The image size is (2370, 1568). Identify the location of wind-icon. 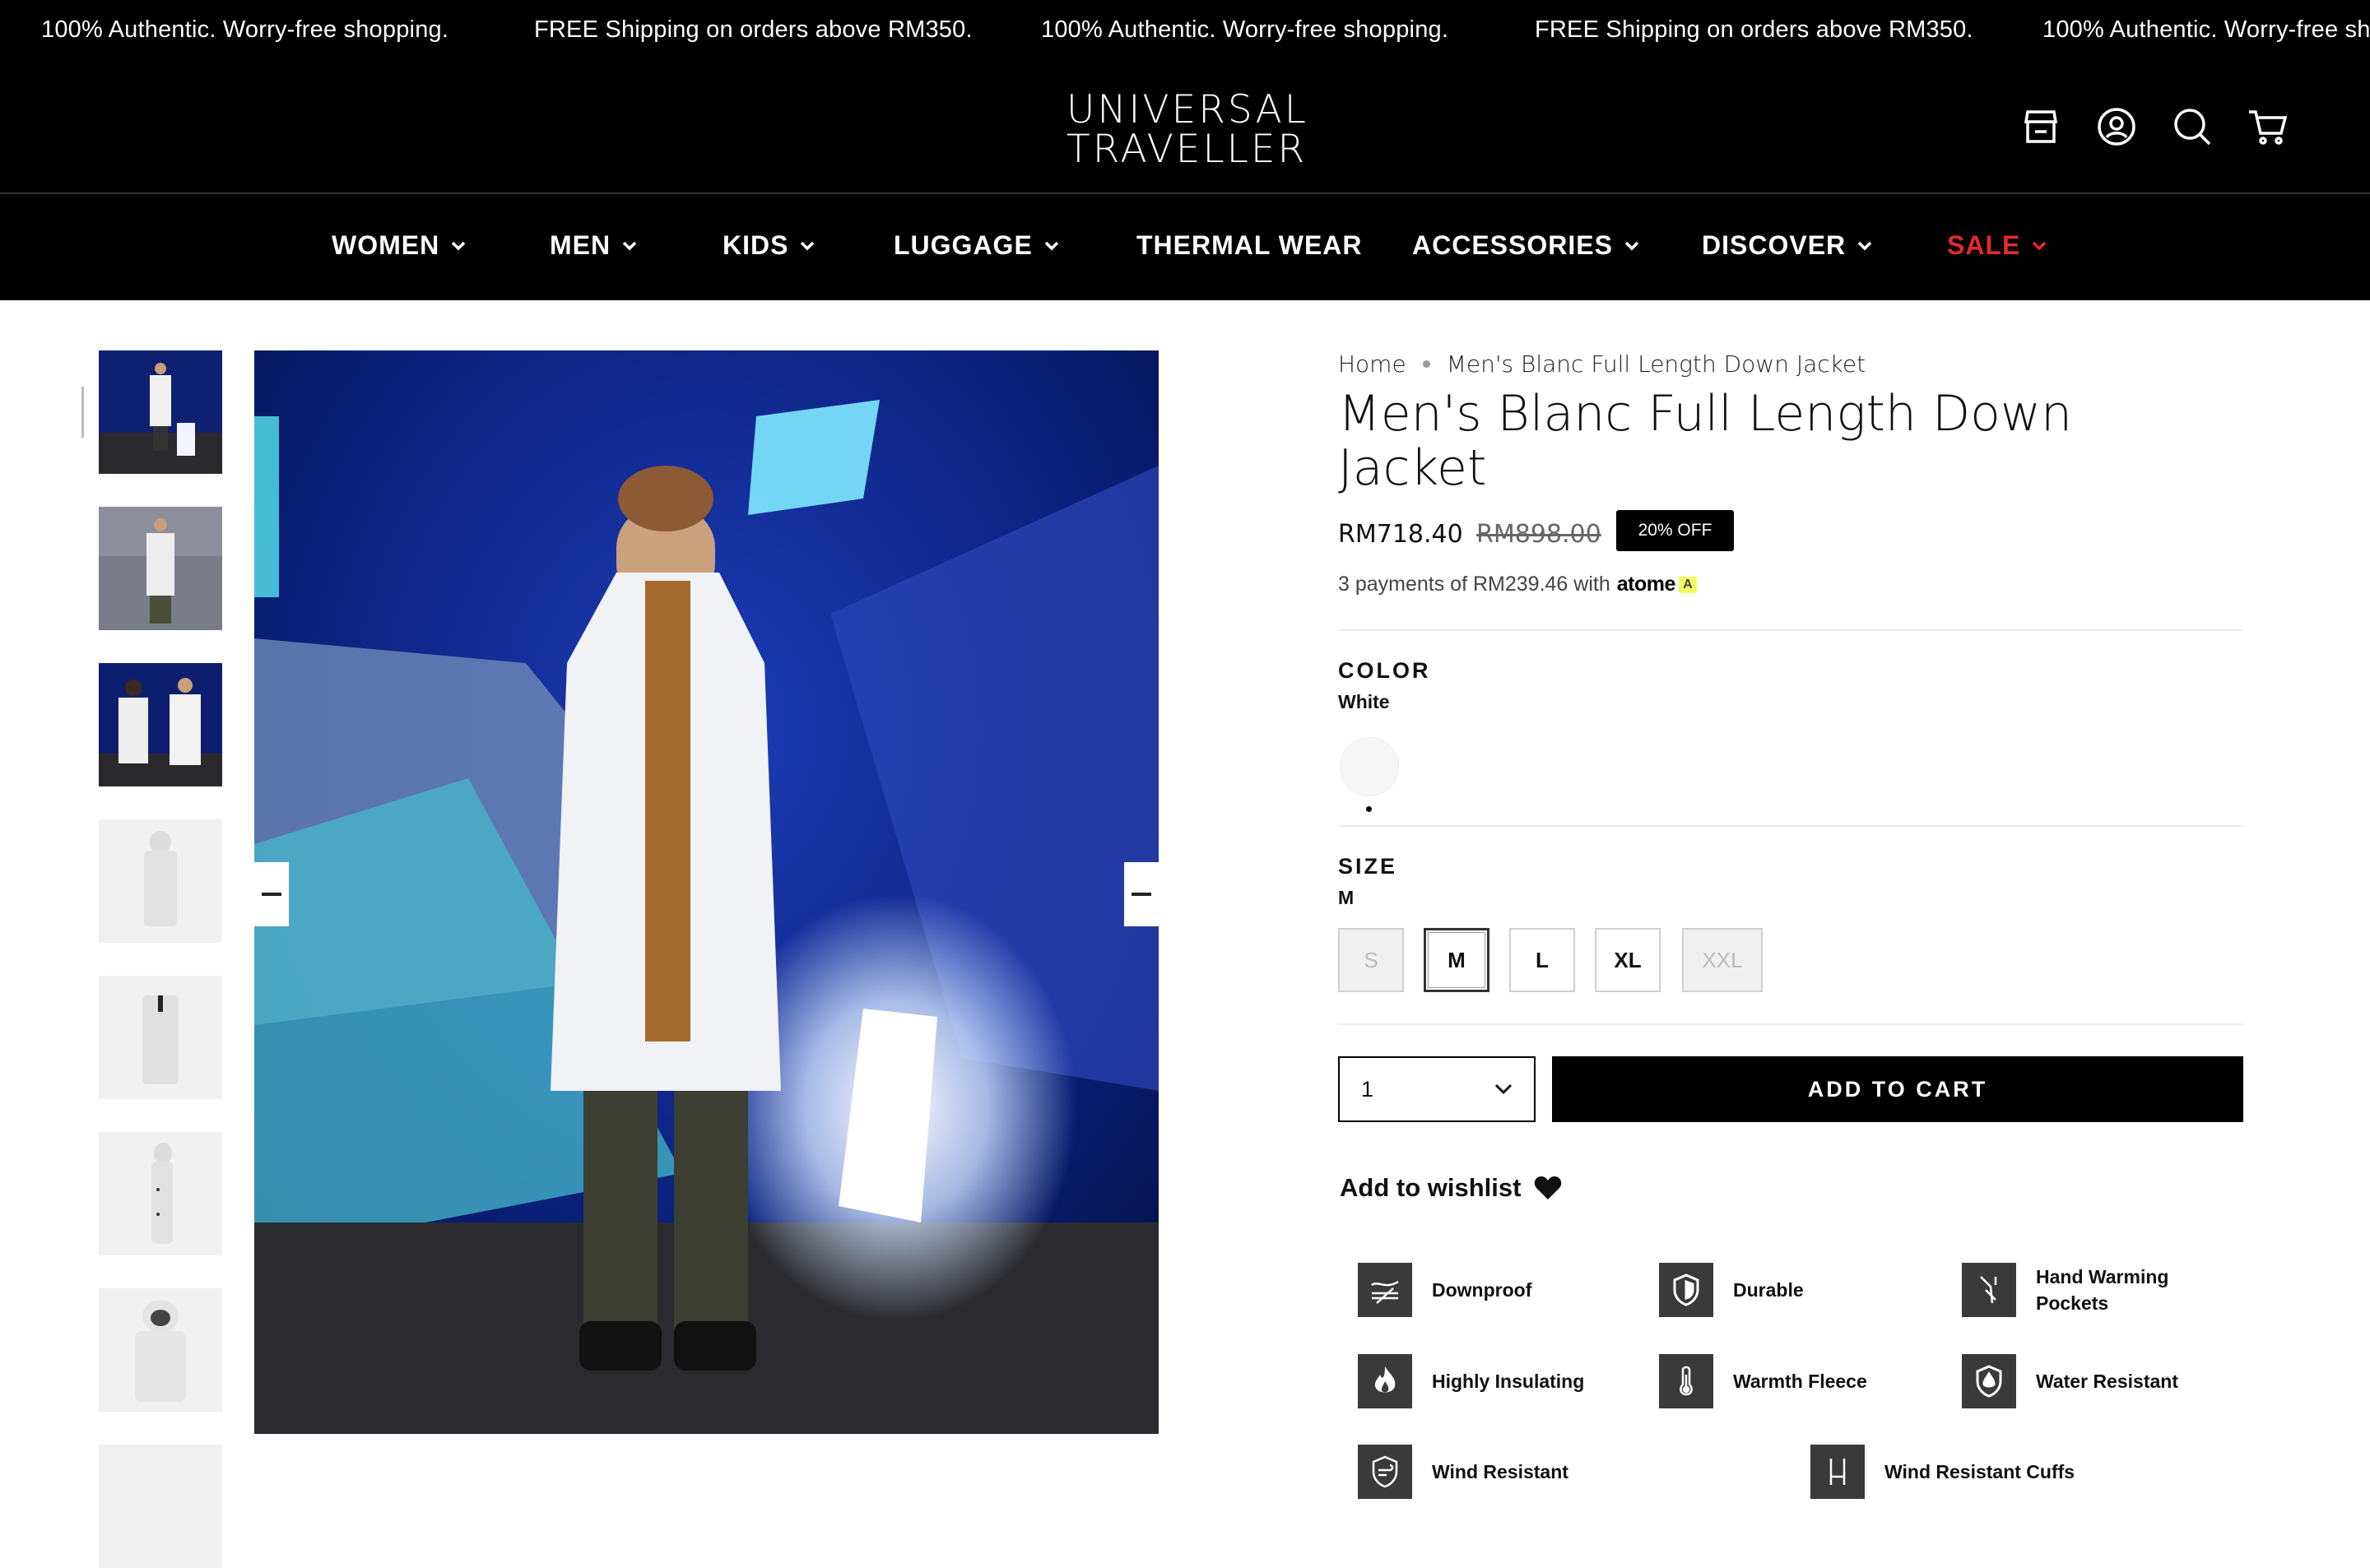
(1385, 1472).